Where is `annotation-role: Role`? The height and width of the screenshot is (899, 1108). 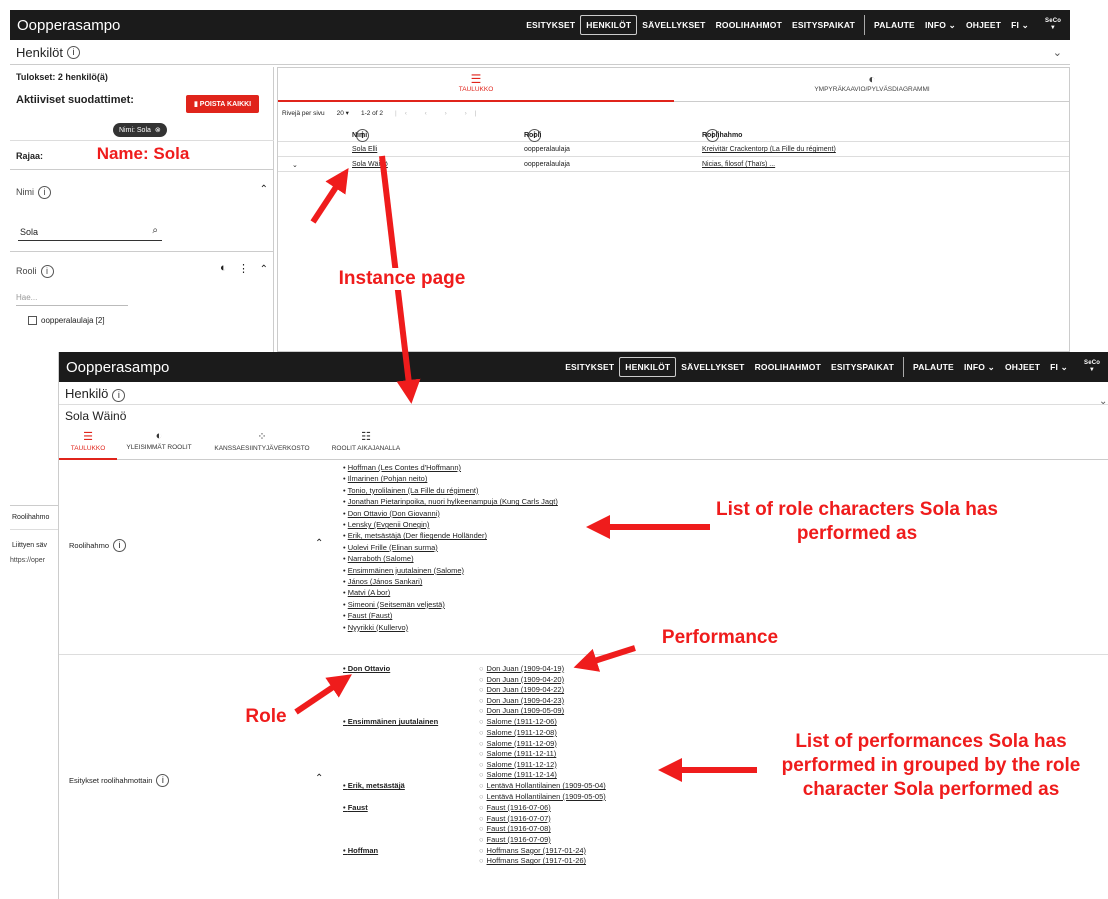 annotation-role: Role is located at coordinates (266, 716).